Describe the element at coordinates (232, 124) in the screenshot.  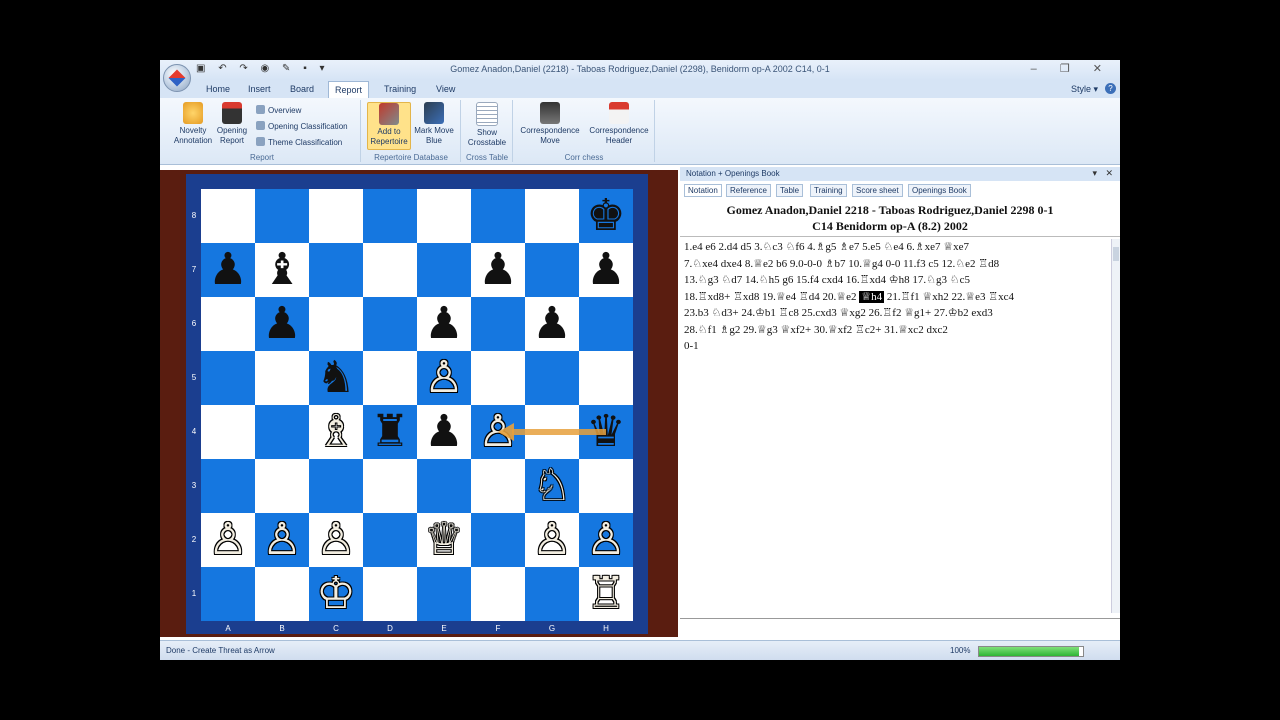
I see `opening-report-button: Opening Report` at that location.